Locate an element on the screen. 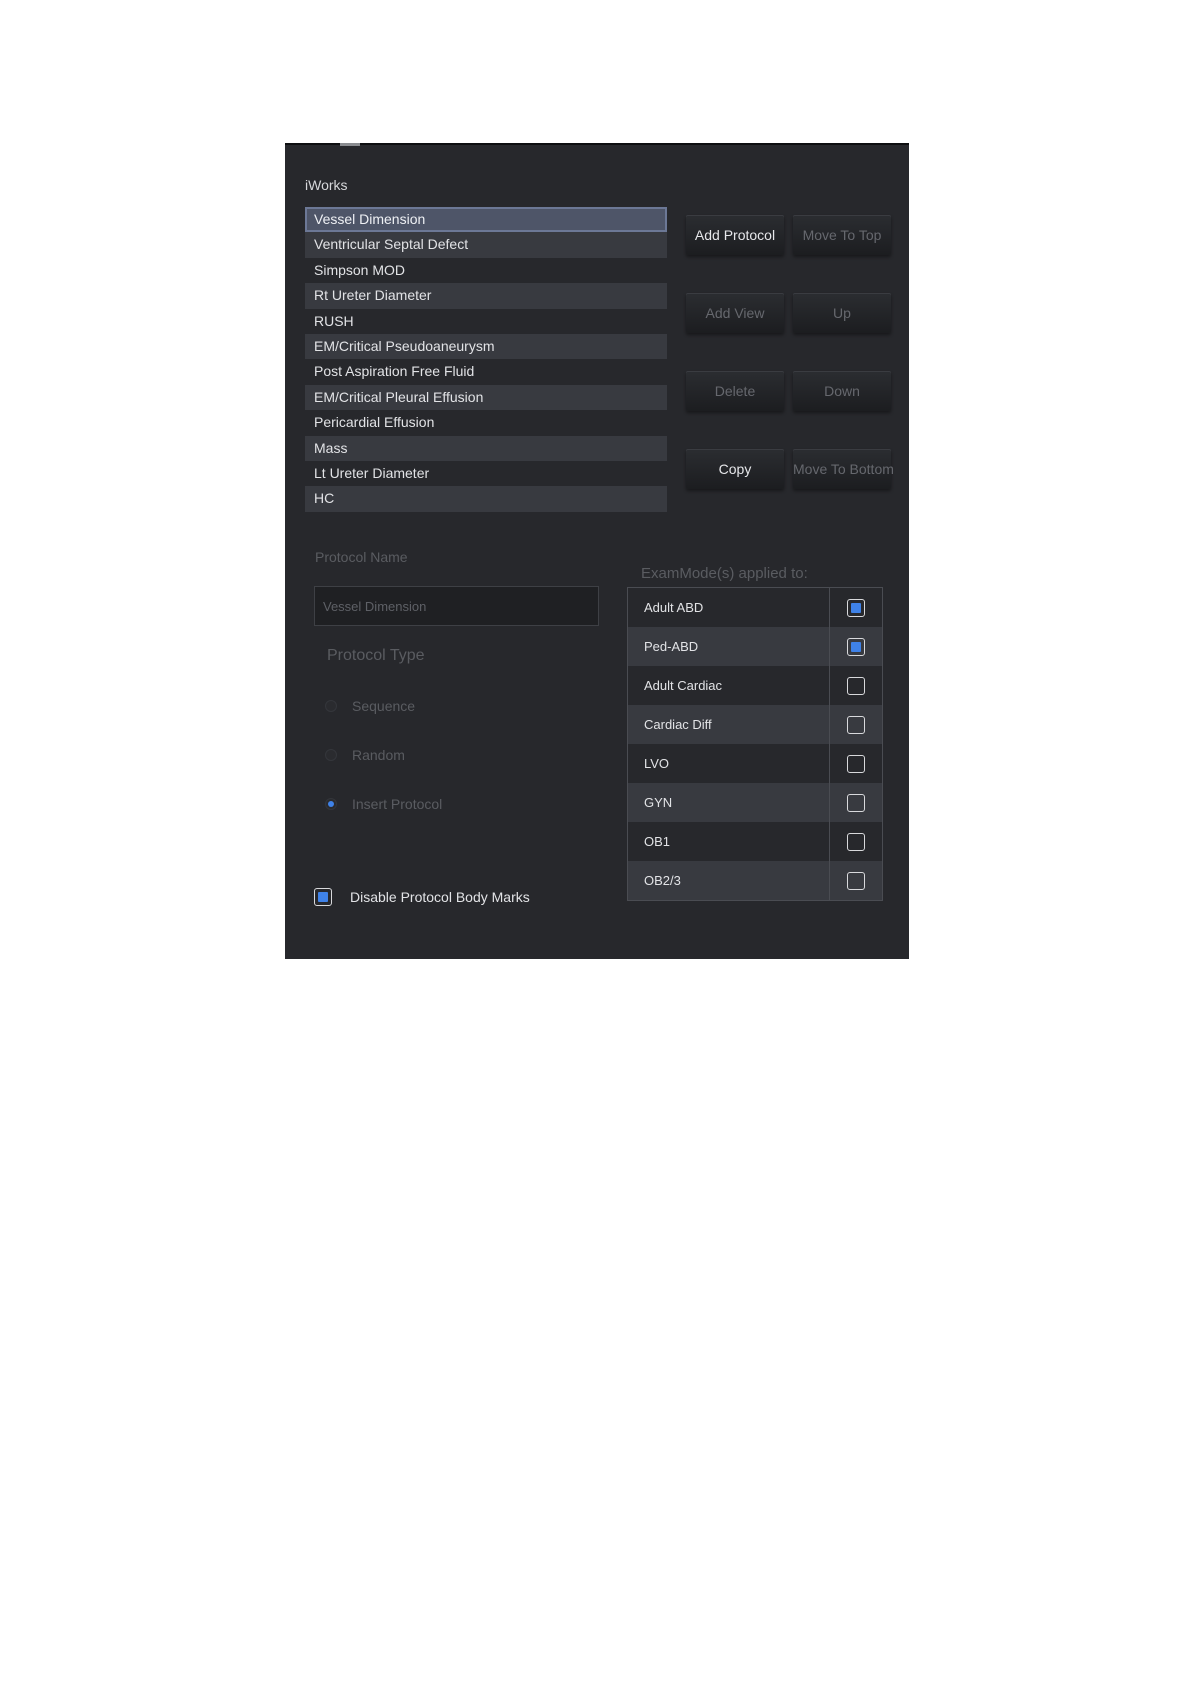  radio-label: Insert Protocol is located at coordinates (397, 804).